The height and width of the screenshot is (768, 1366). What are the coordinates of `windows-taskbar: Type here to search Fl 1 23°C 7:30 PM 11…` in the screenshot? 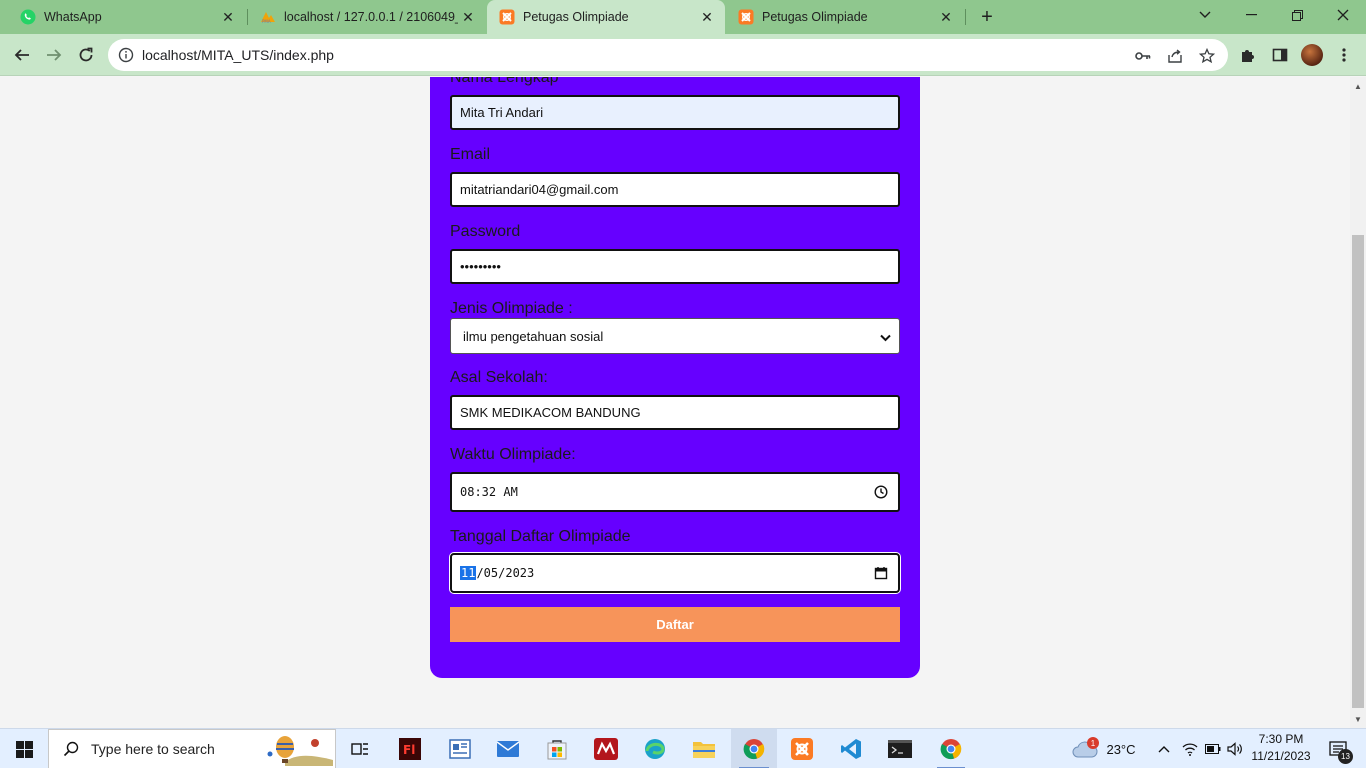 It's located at (683, 748).